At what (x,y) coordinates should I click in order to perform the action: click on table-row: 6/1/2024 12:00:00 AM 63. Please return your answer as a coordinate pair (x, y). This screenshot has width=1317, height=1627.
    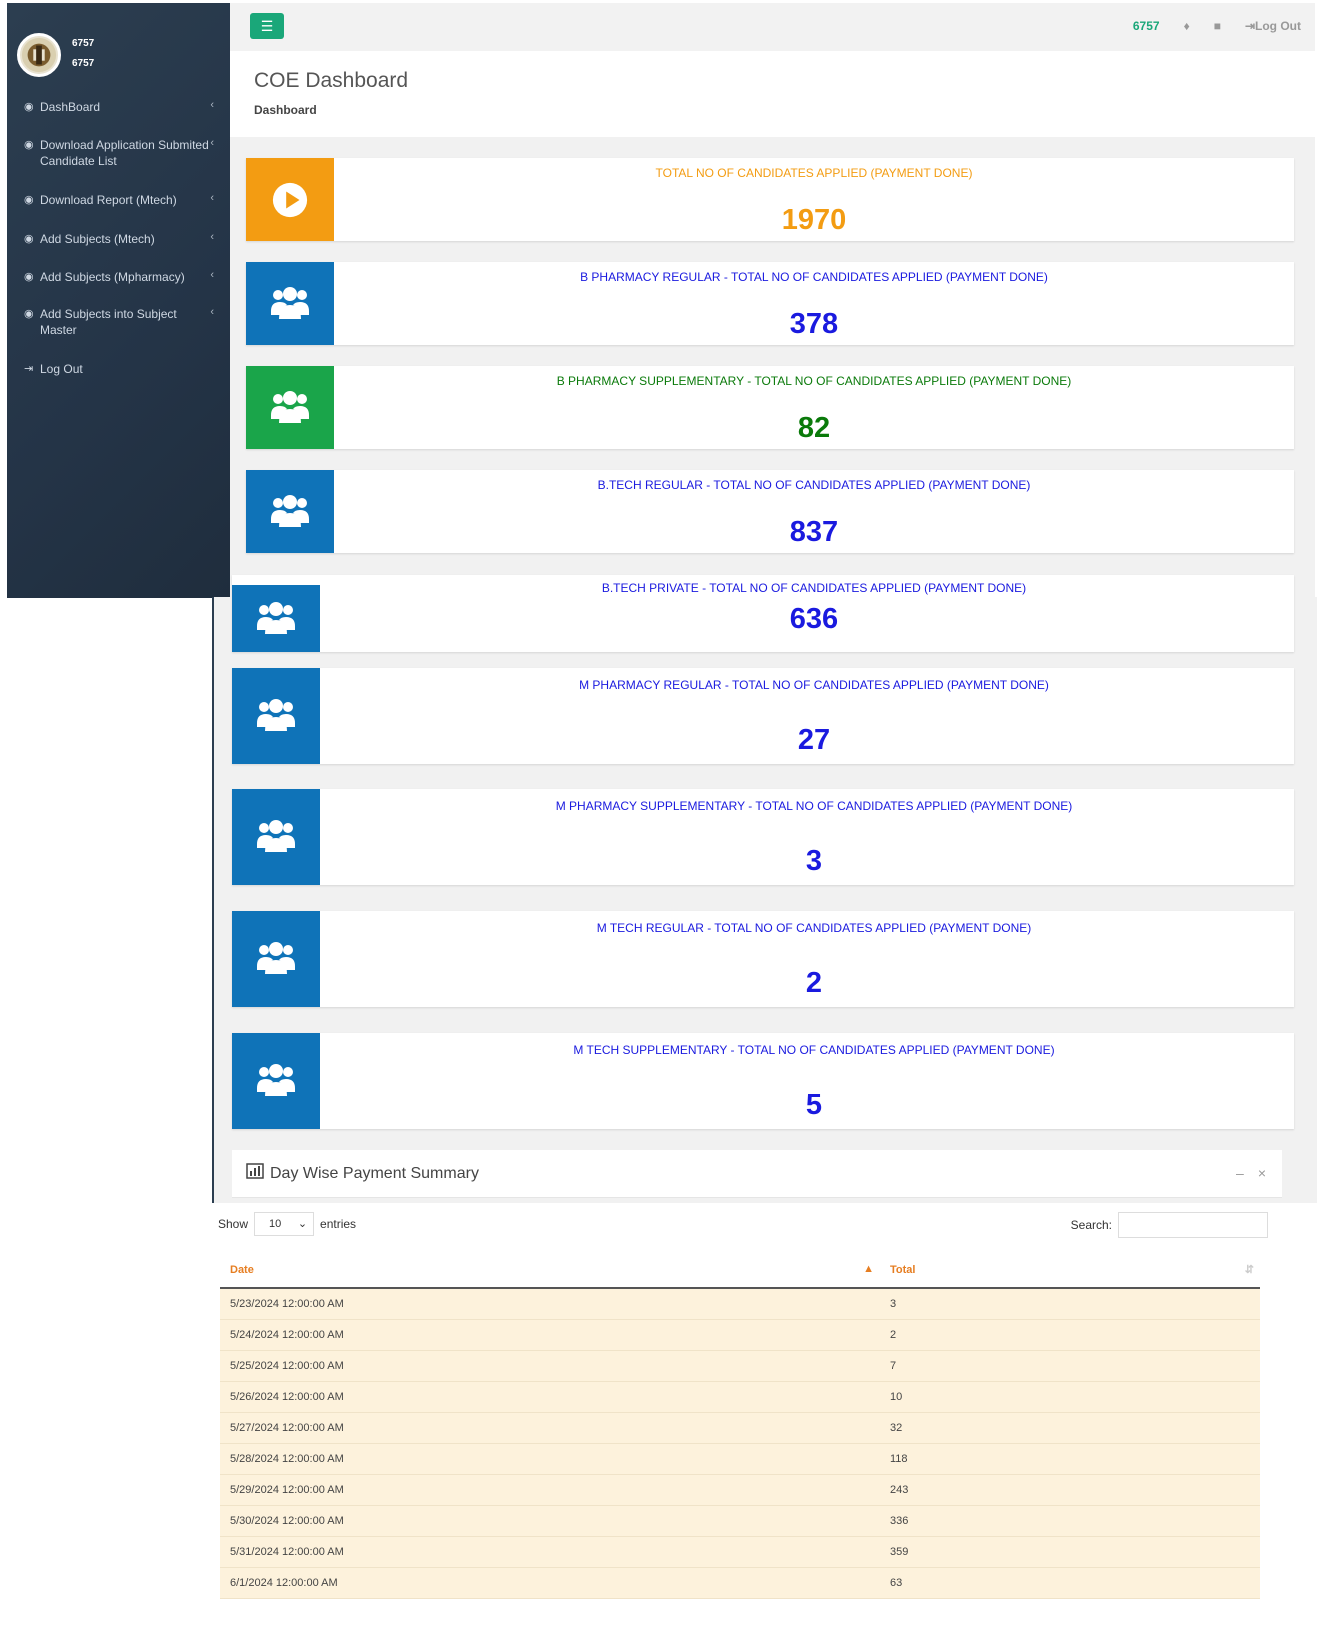
    Looking at the image, I should click on (740, 1583).